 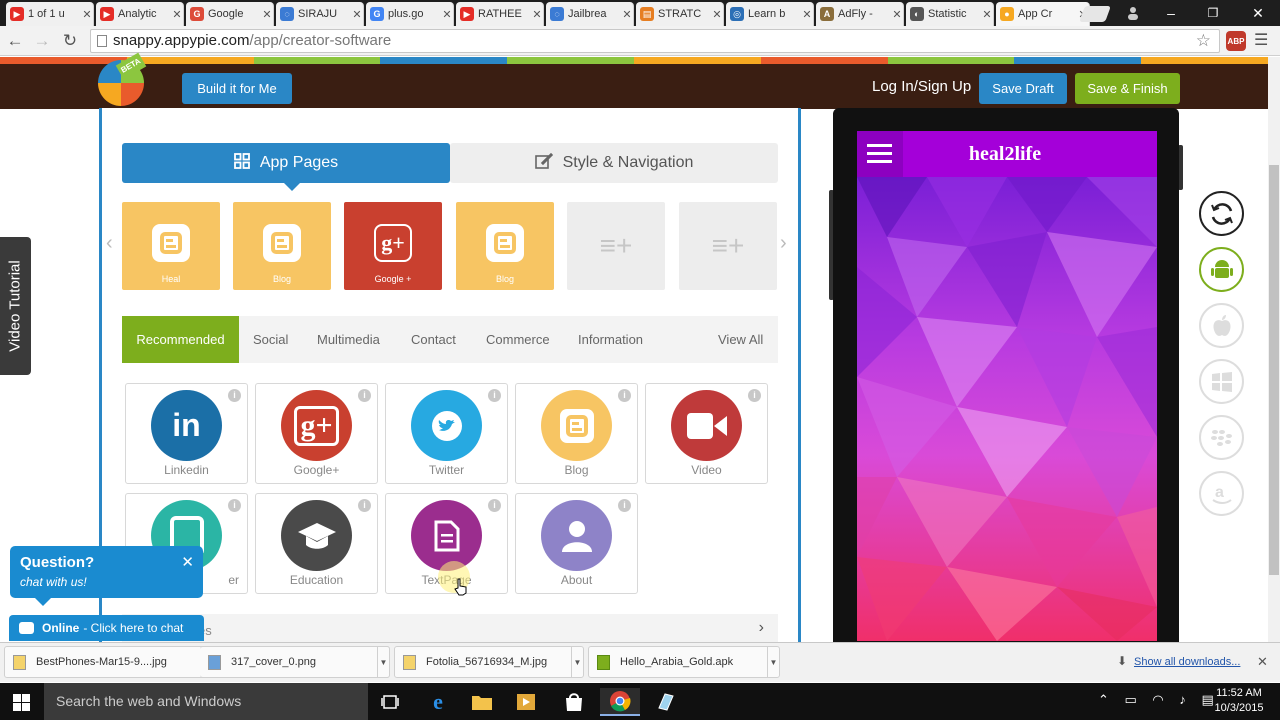 What do you see at coordinates (348, 339) in the screenshot?
I see `category-multimedia: Multimedia` at bounding box center [348, 339].